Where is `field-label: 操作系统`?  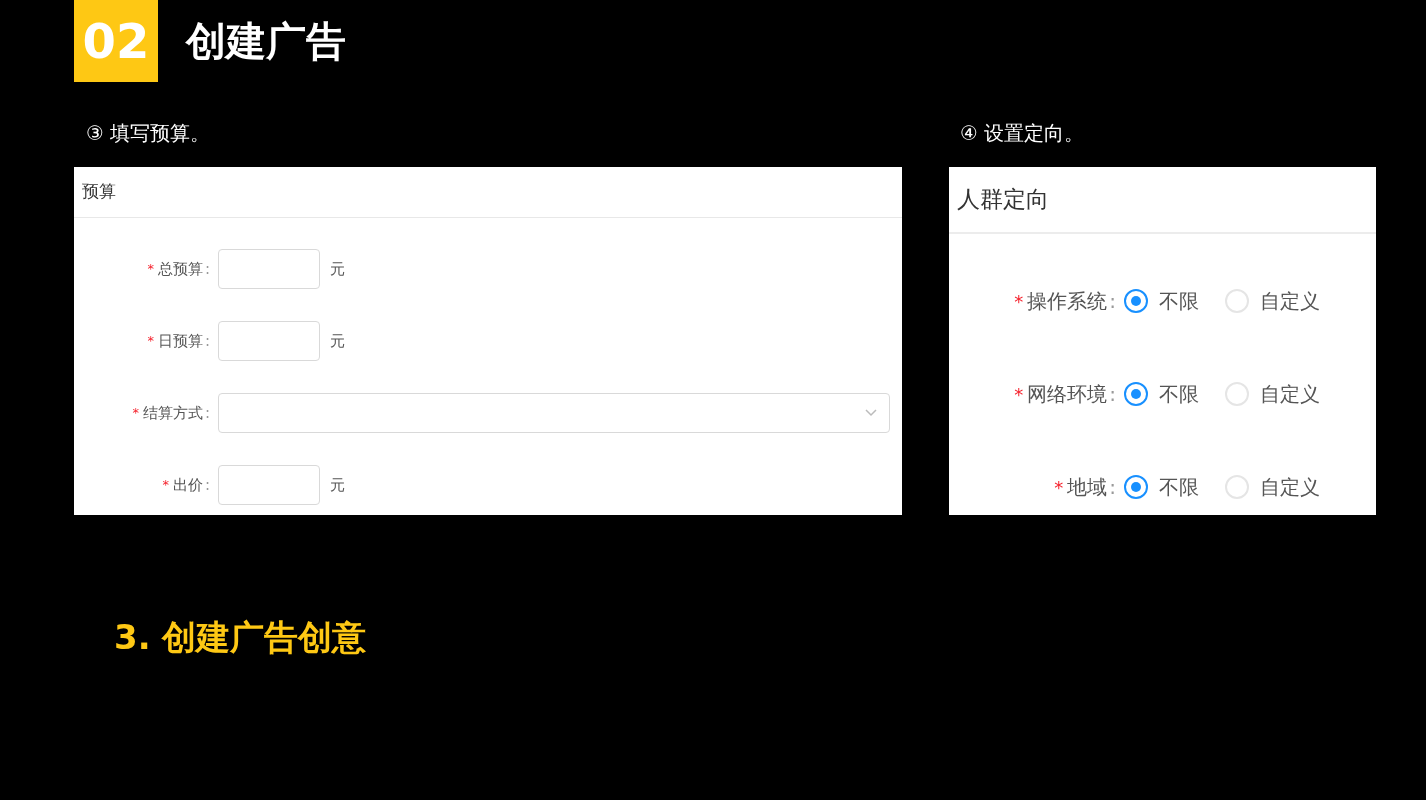
field-label: 操作系统 is located at coordinates (1067, 301).